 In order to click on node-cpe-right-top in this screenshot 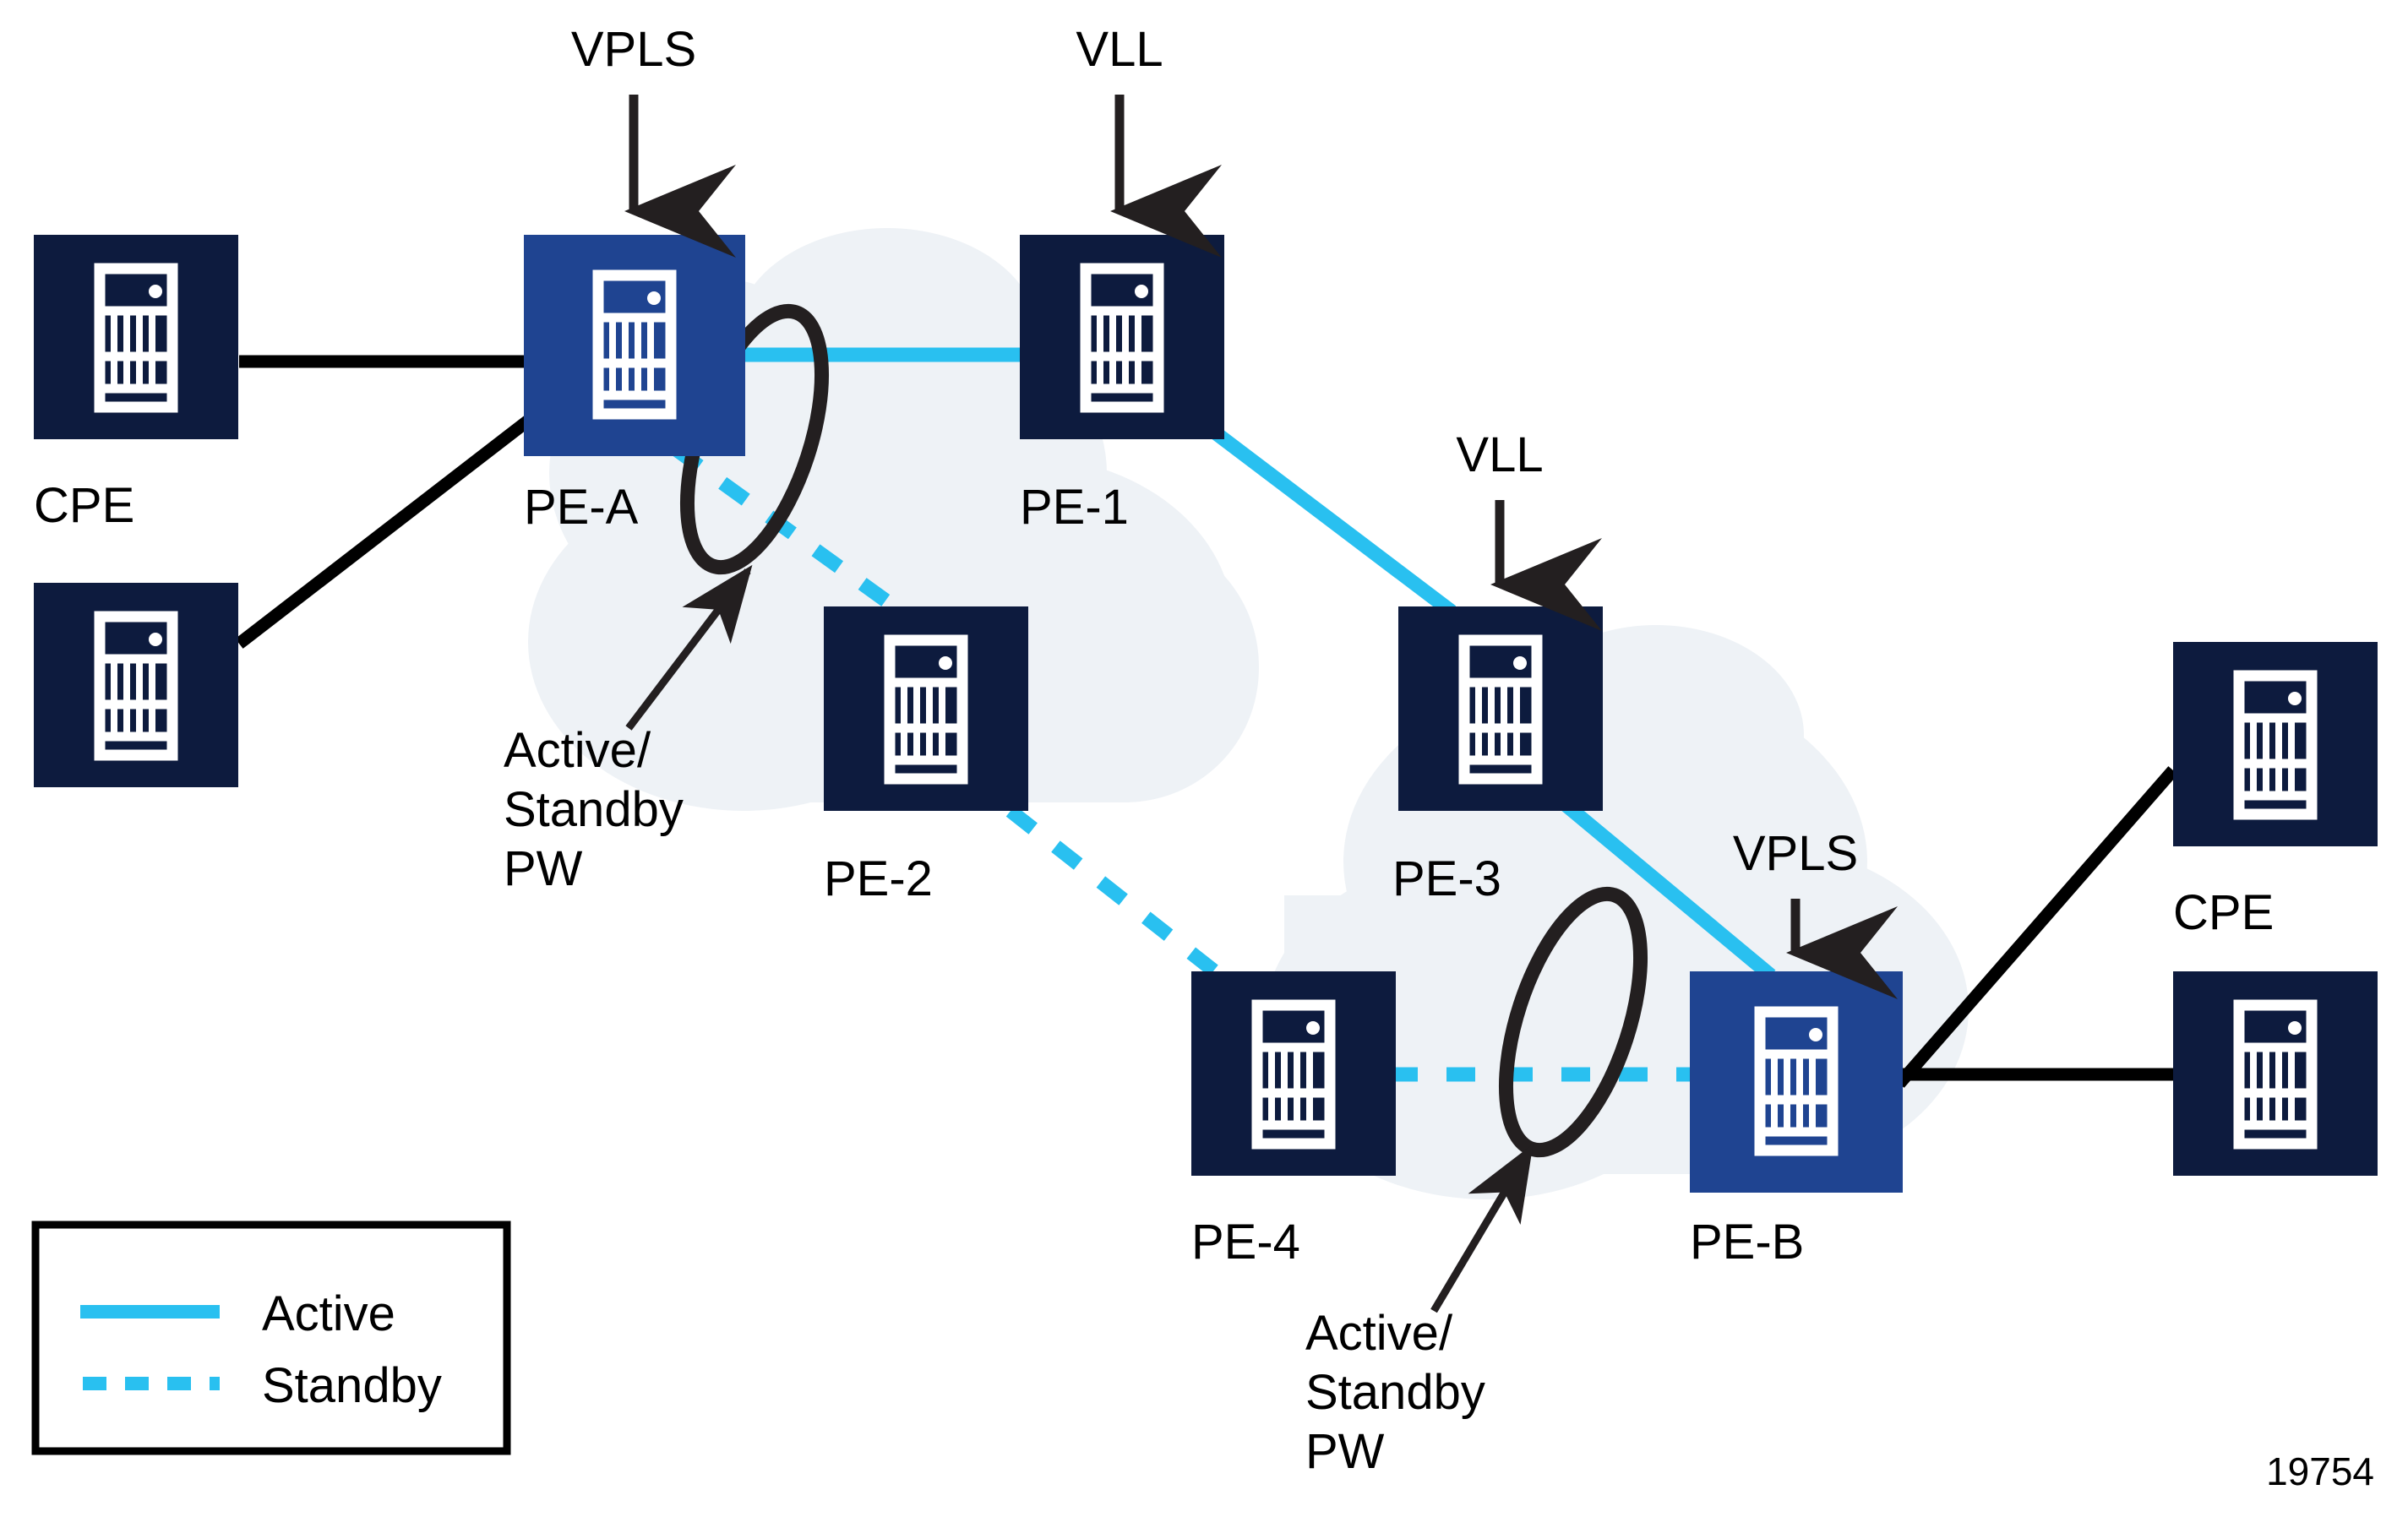, I will do `click(2275, 744)`.